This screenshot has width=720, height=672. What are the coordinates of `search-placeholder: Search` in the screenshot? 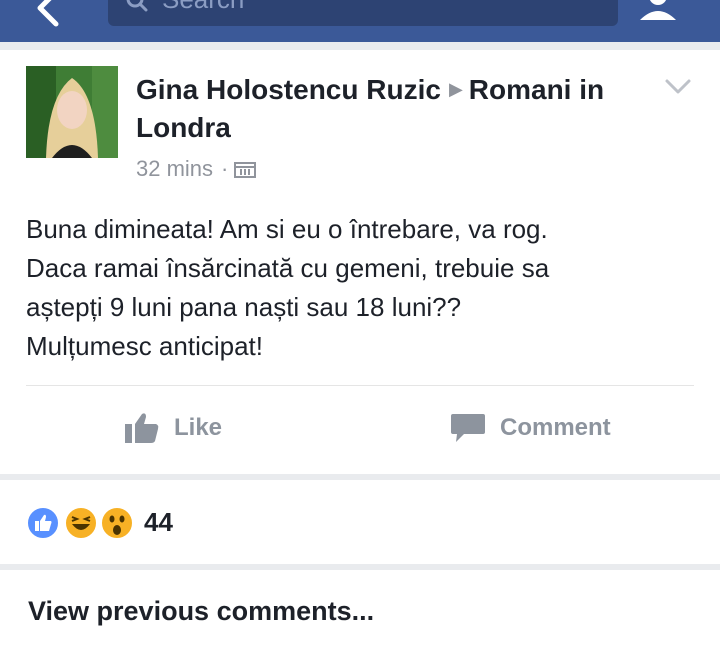 It's located at (203, 7).